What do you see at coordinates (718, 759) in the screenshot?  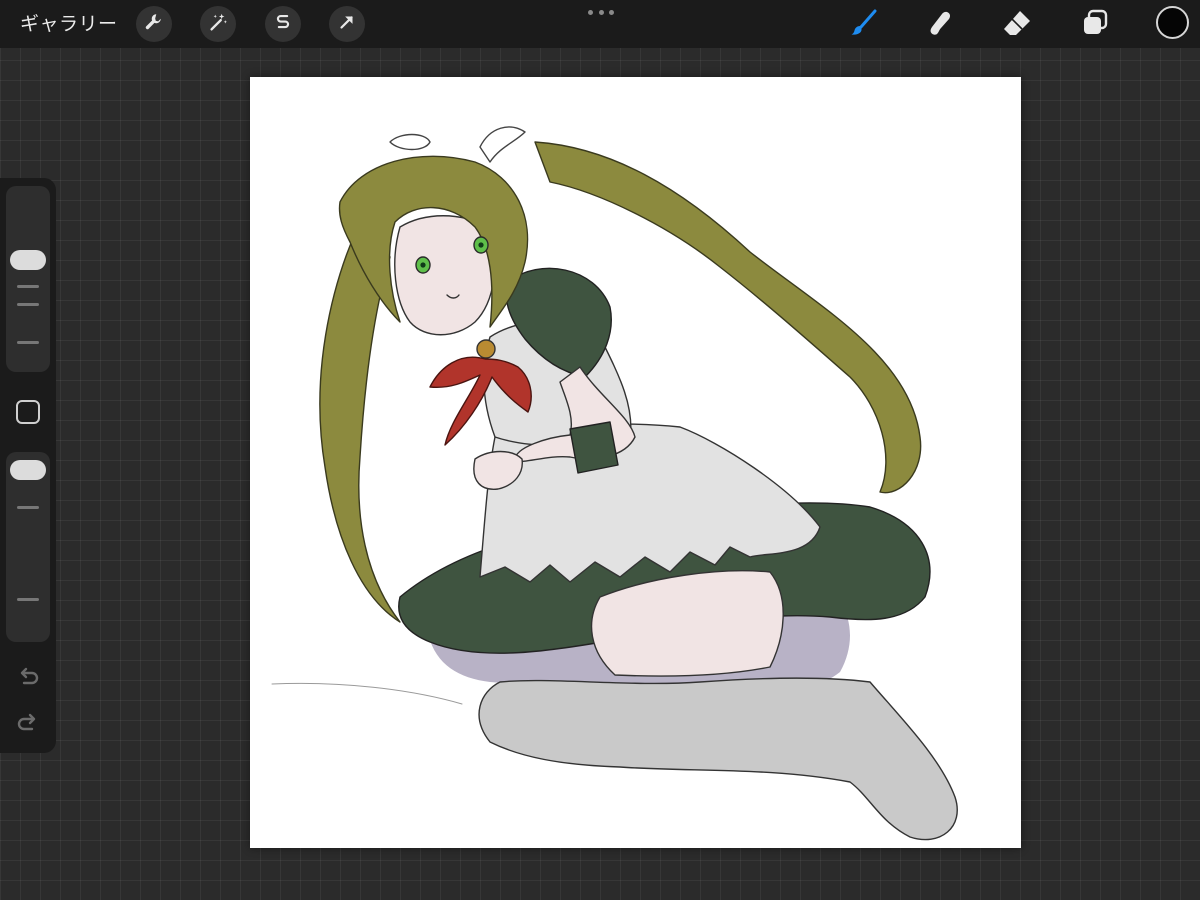 I see `stocking-leg` at bounding box center [718, 759].